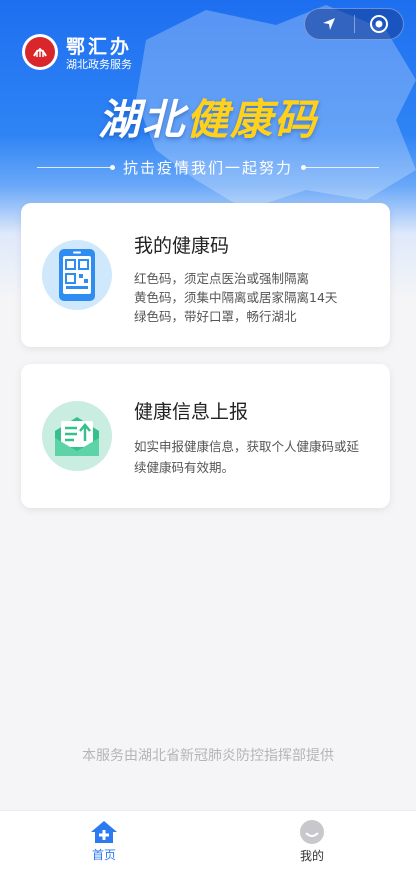 Image resolution: width=416 pixels, height=872 pixels. I want to click on green-code-rule: 绿色码，带好口罩，畅行湖北, so click(215, 316).